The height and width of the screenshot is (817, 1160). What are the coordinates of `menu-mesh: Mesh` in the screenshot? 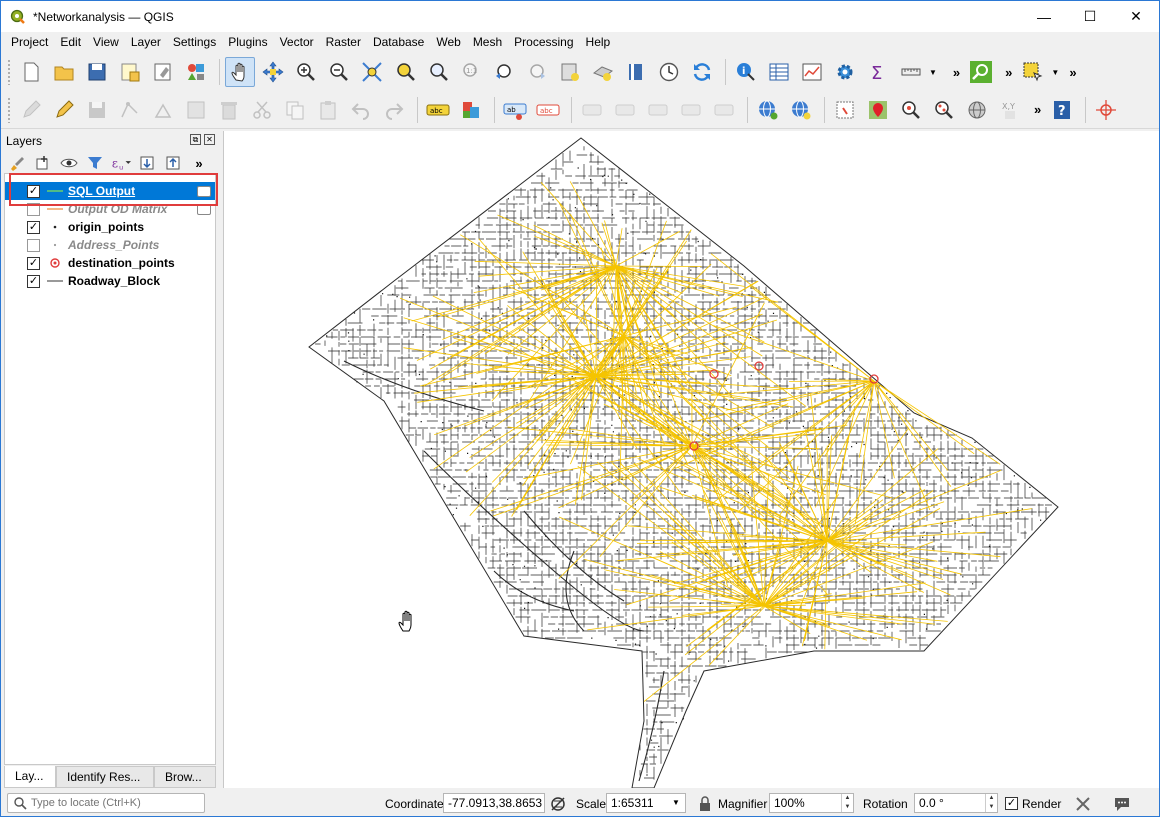 It's located at (487, 42).